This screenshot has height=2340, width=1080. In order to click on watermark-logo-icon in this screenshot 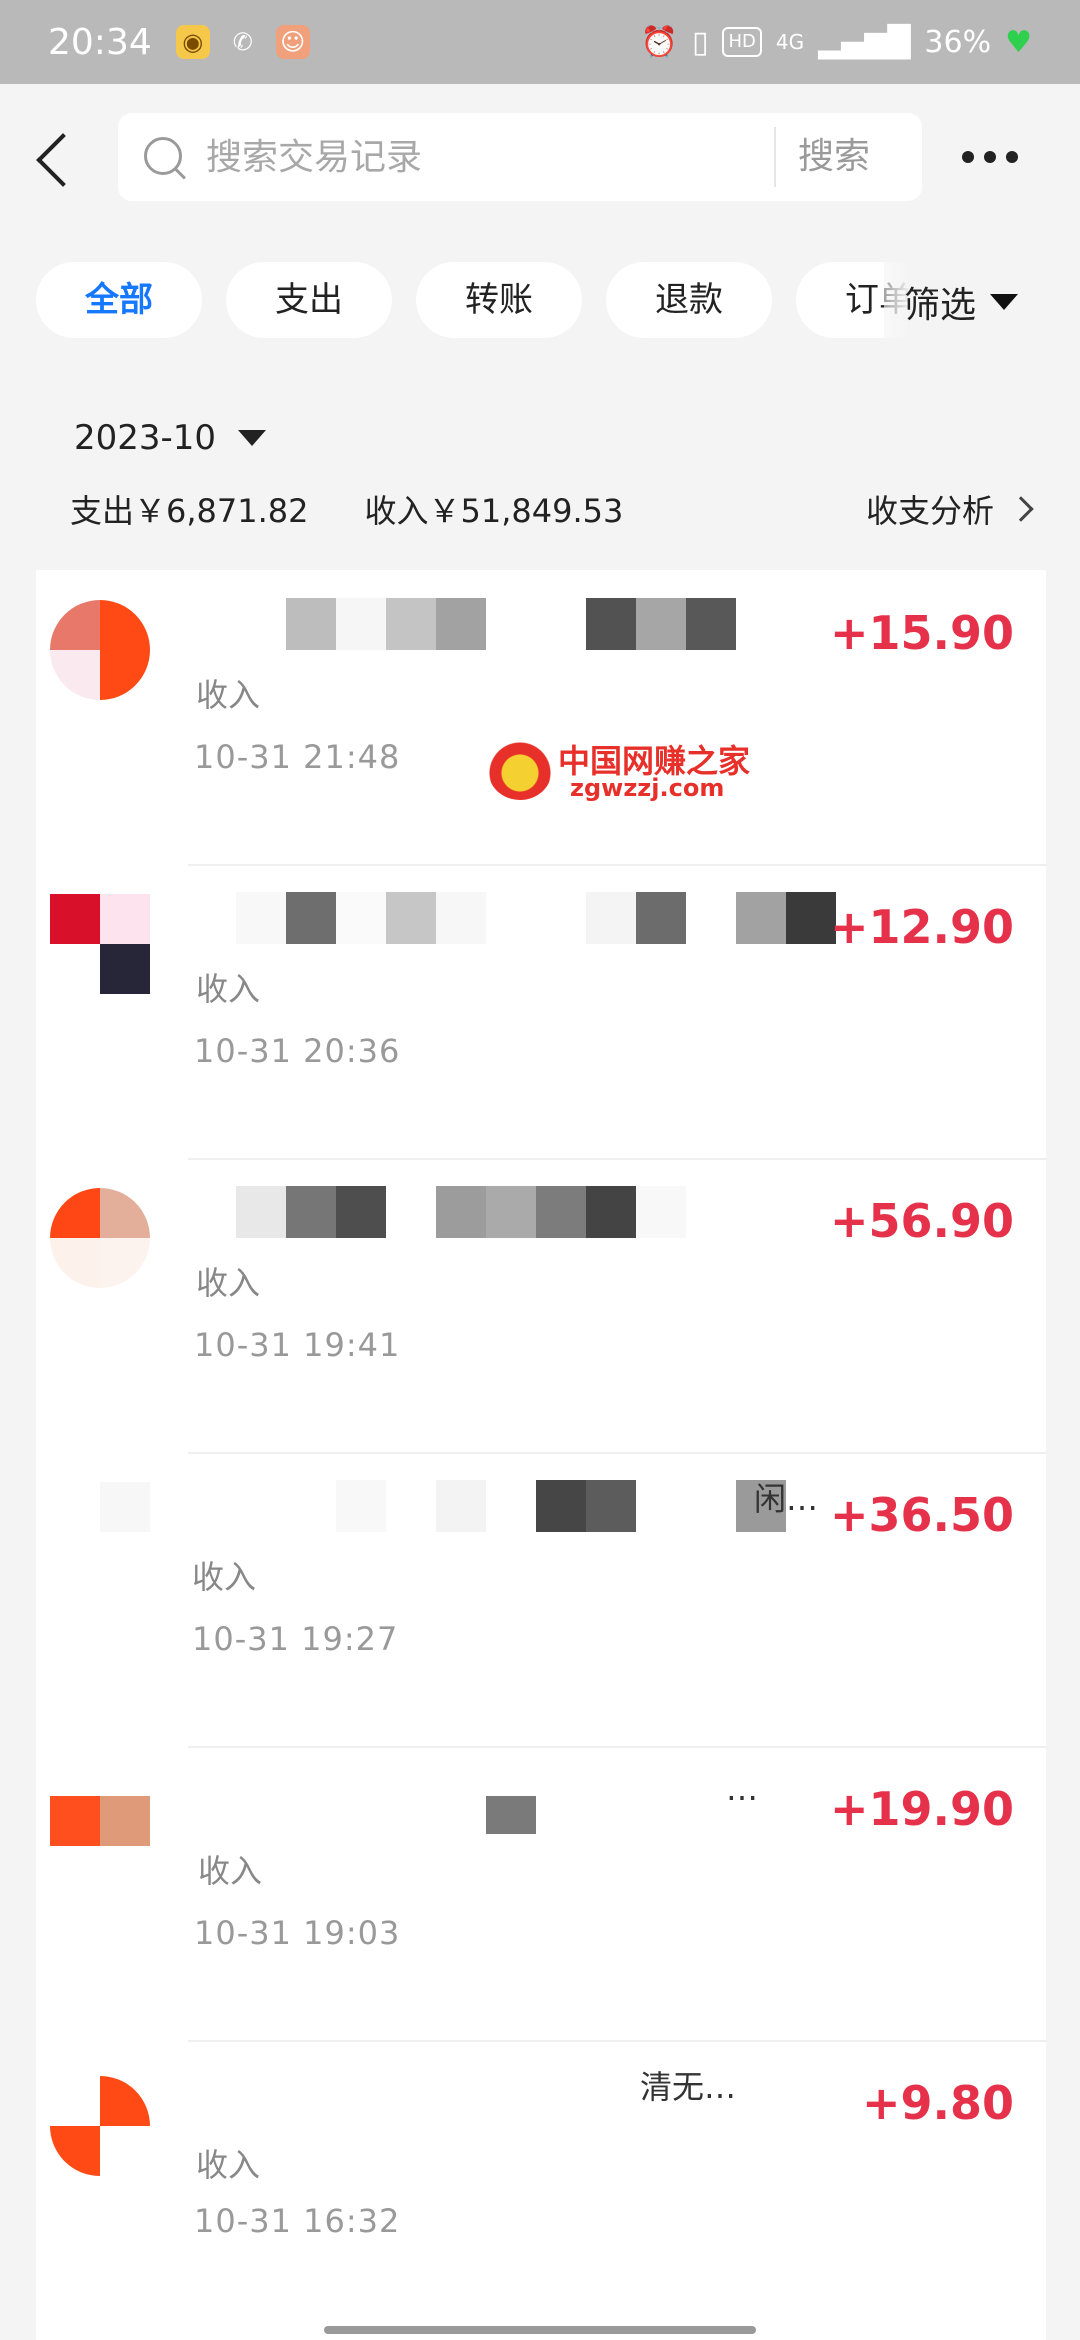, I will do `click(520, 770)`.